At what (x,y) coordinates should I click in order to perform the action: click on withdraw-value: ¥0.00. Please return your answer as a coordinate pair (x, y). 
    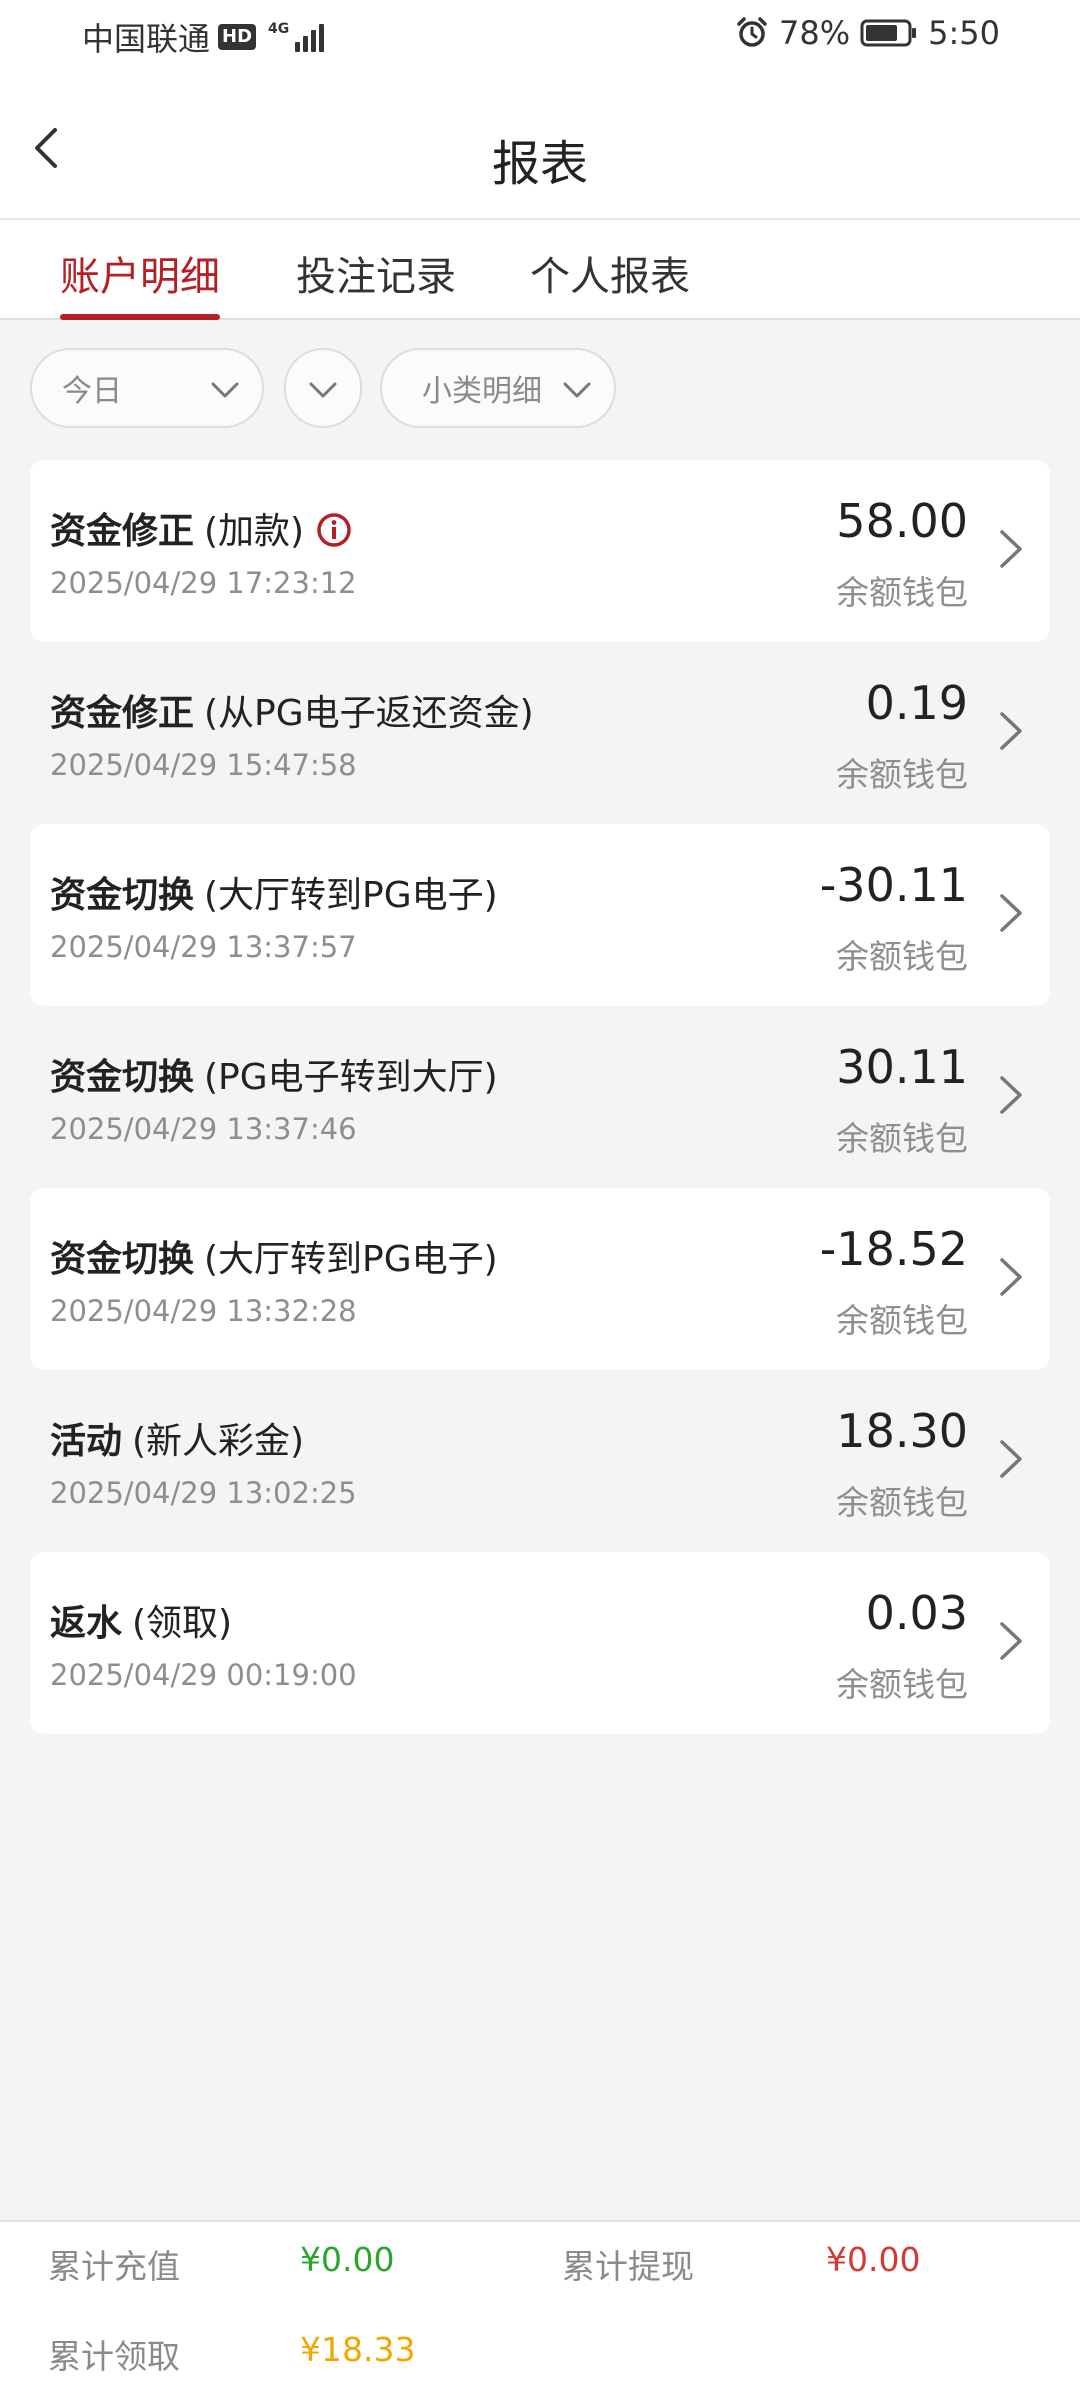
    Looking at the image, I should click on (873, 2259).